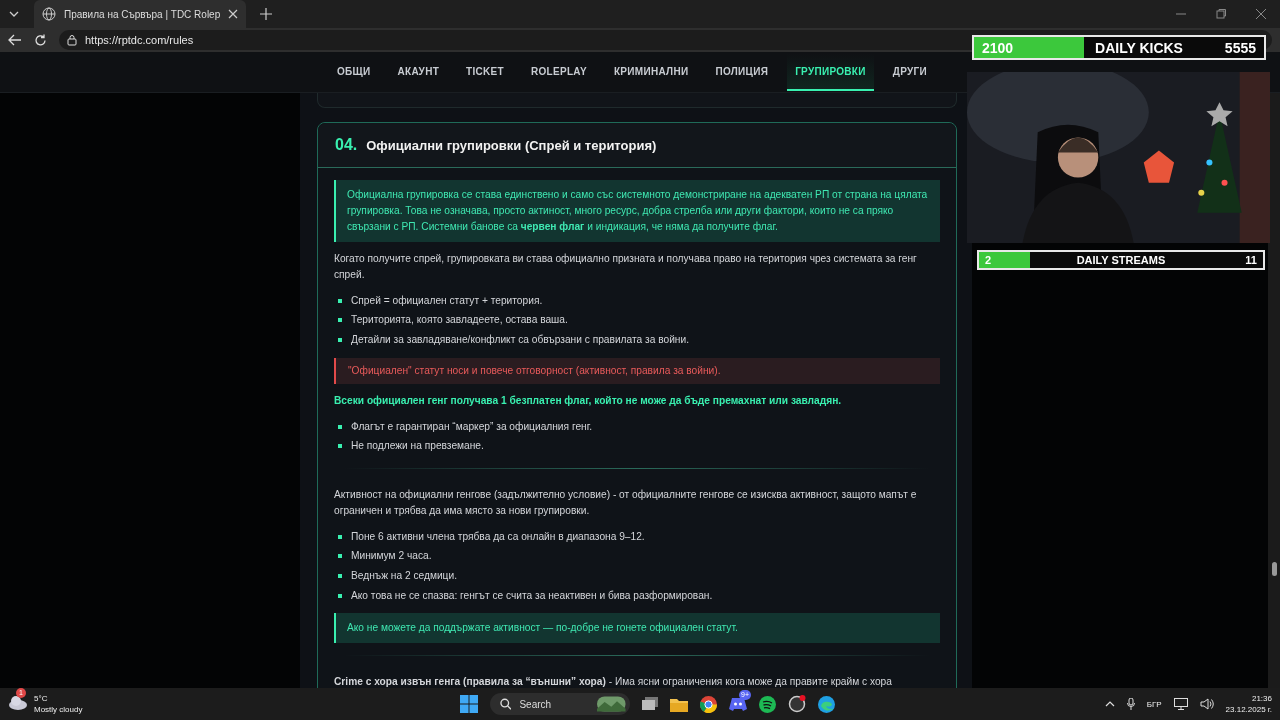  Describe the element at coordinates (626, 267) in the screenshot. I see `paragraph: Когато получите спрей, групировката ви става официално призната и получава право на територия чрез системата за генг спрей.` at that location.